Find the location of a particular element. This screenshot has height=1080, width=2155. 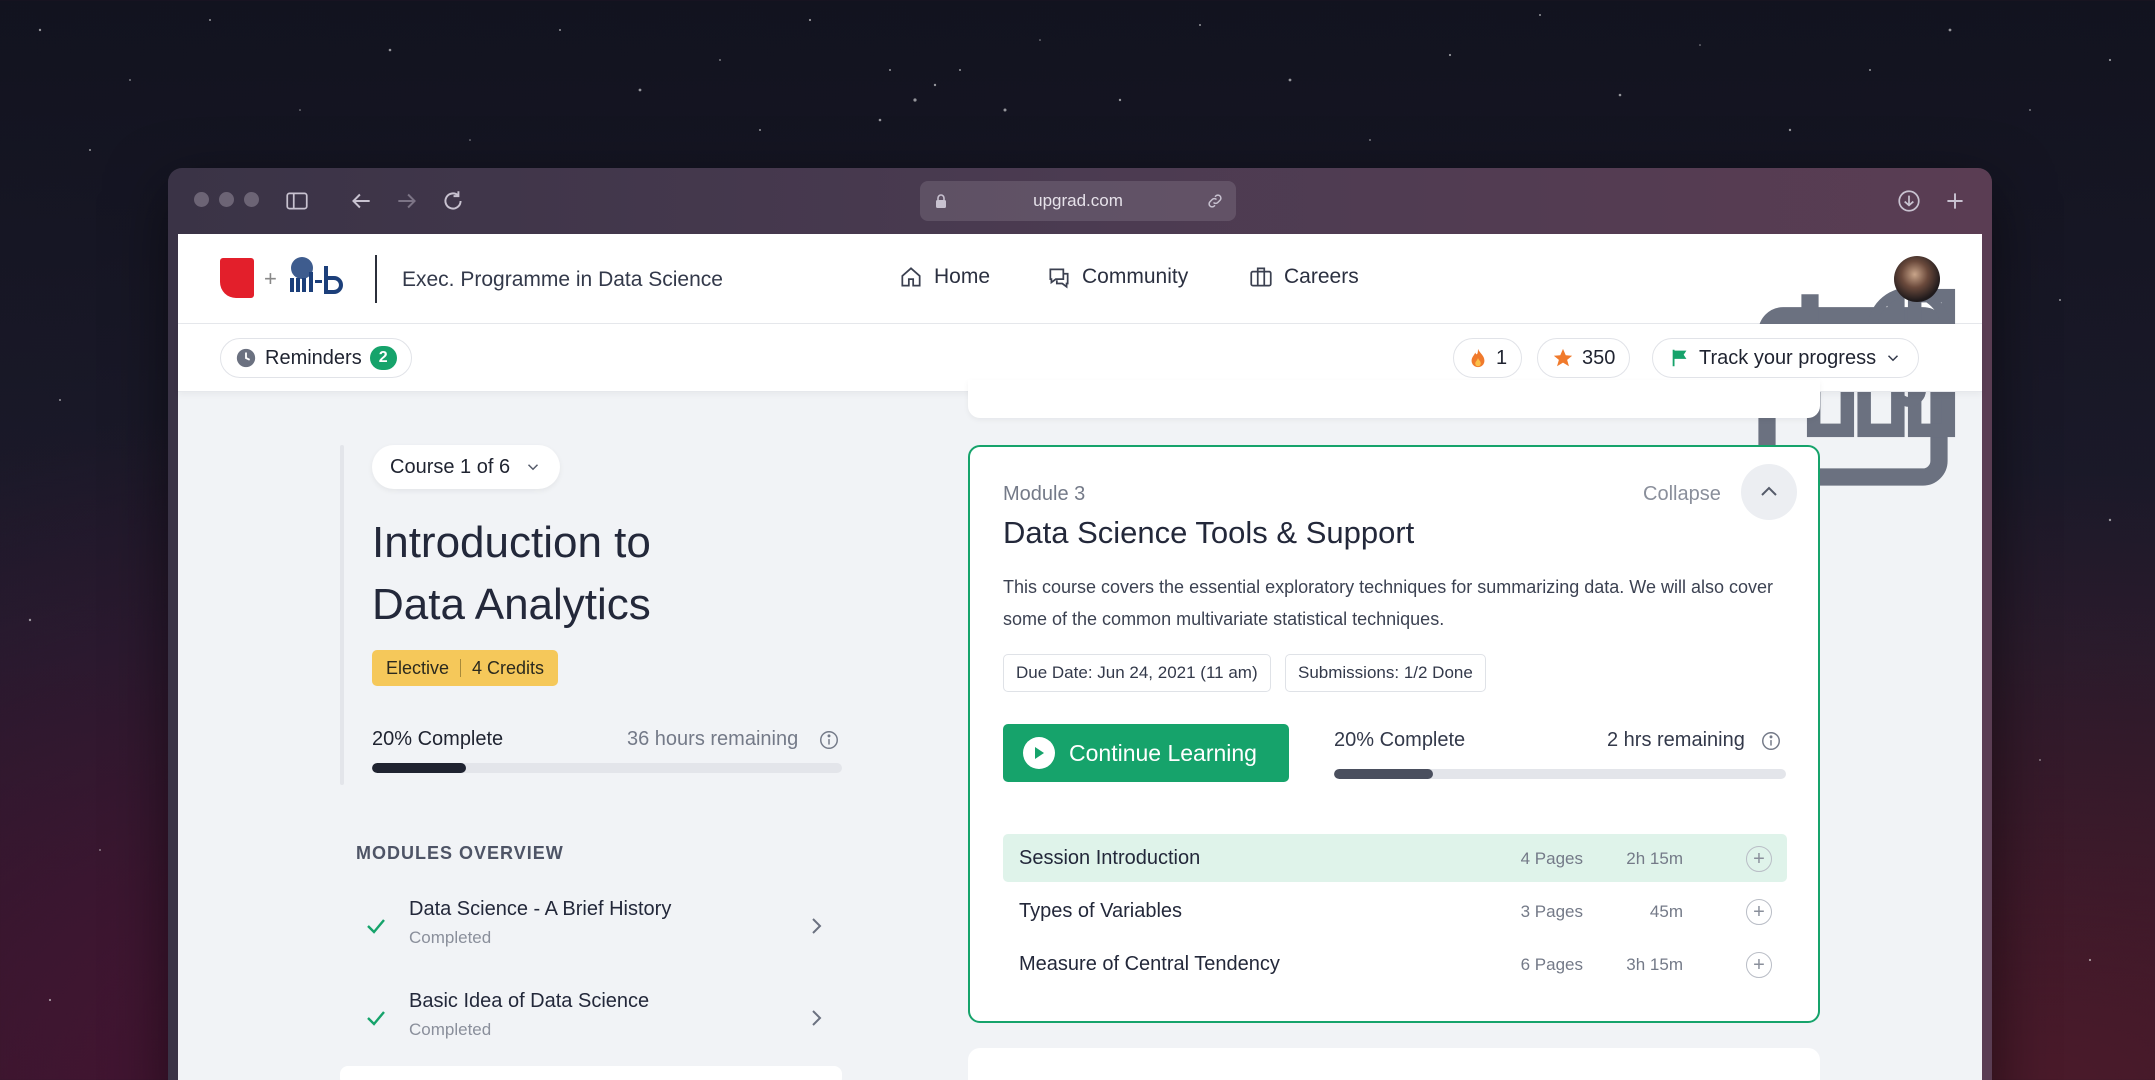

course-progress-bar is located at coordinates (607, 768).